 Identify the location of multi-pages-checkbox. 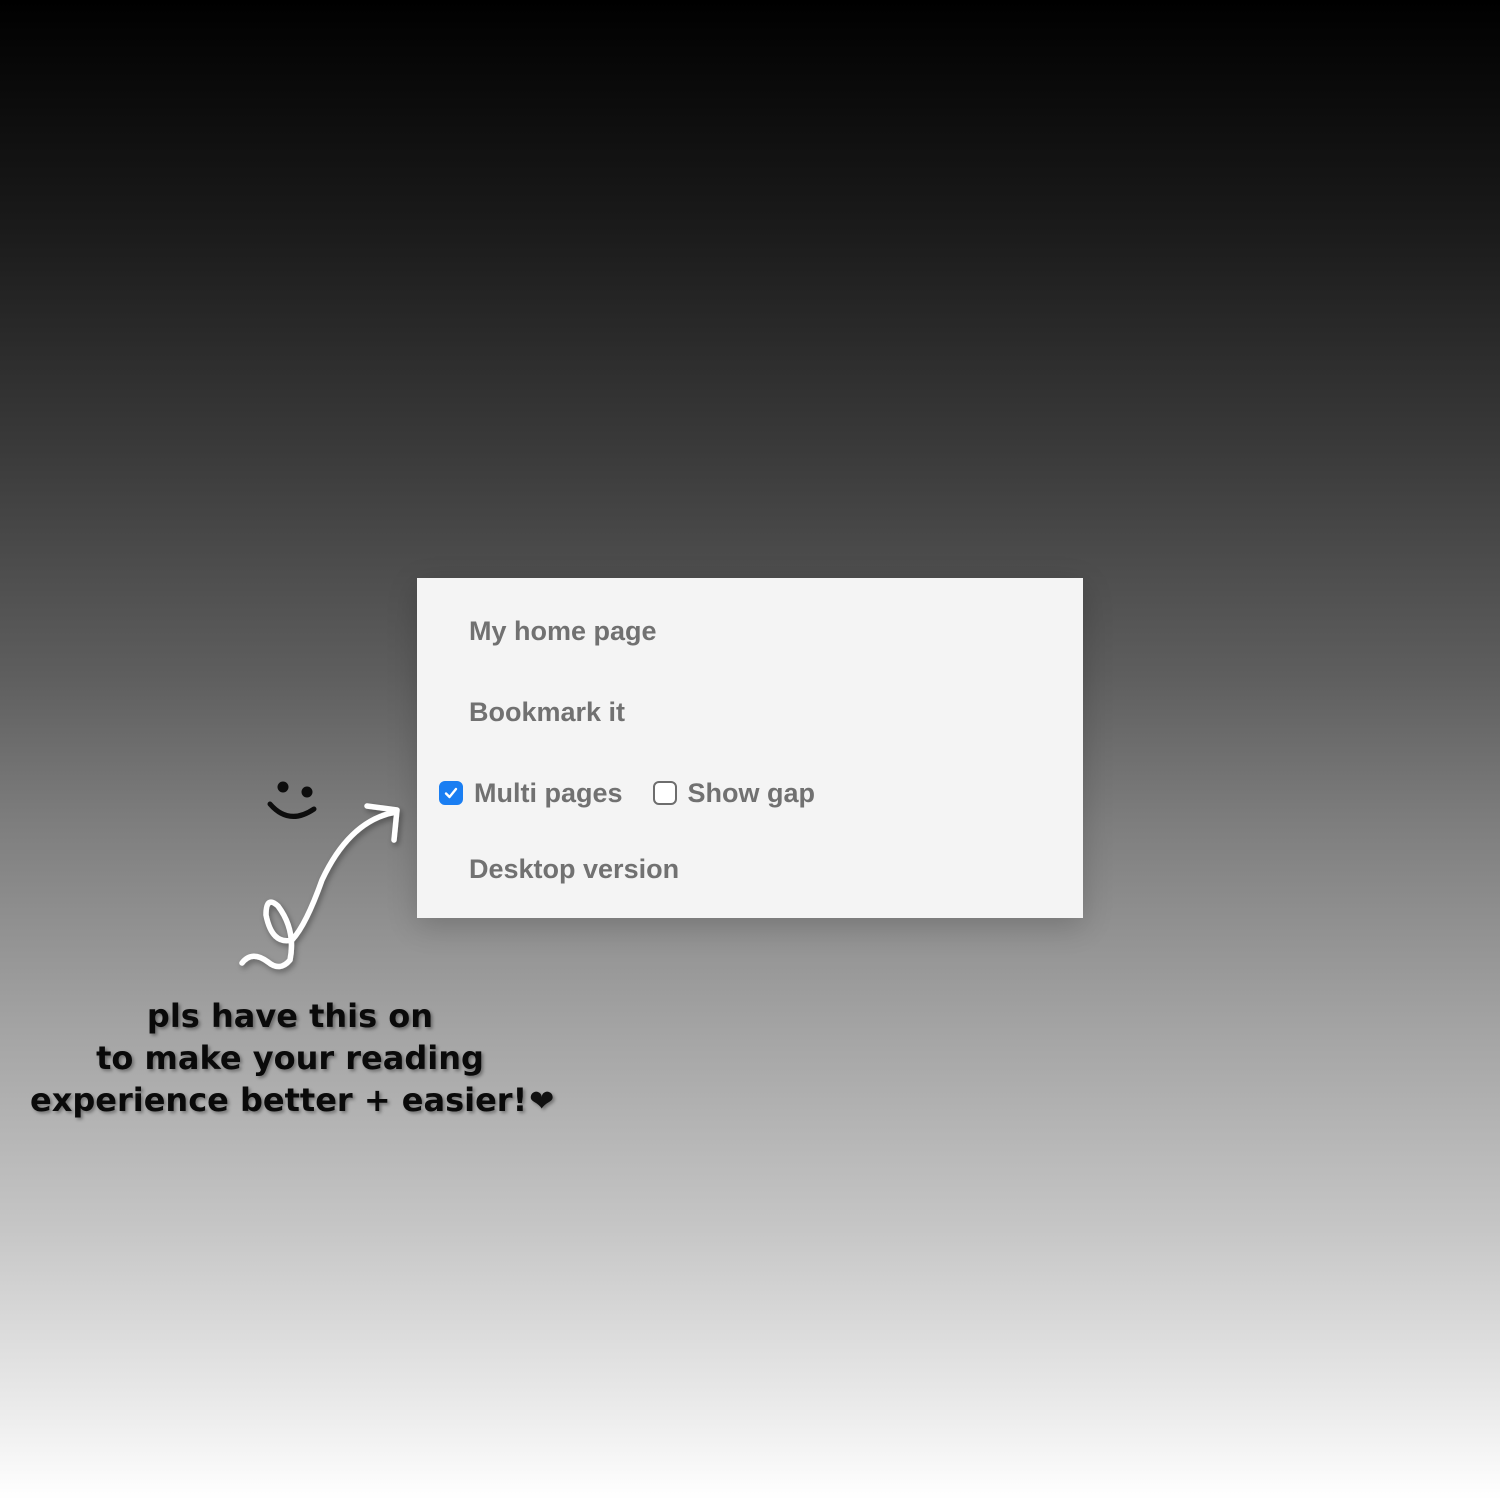
(451, 793).